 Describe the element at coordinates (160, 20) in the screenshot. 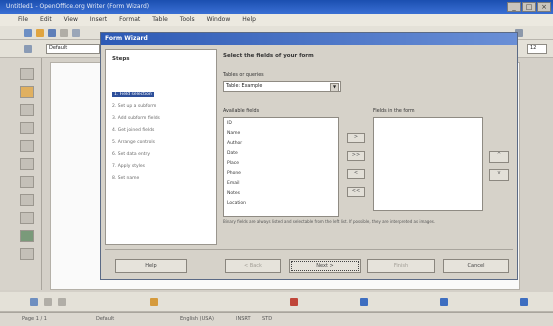

I see `menu-table: Table` at that location.